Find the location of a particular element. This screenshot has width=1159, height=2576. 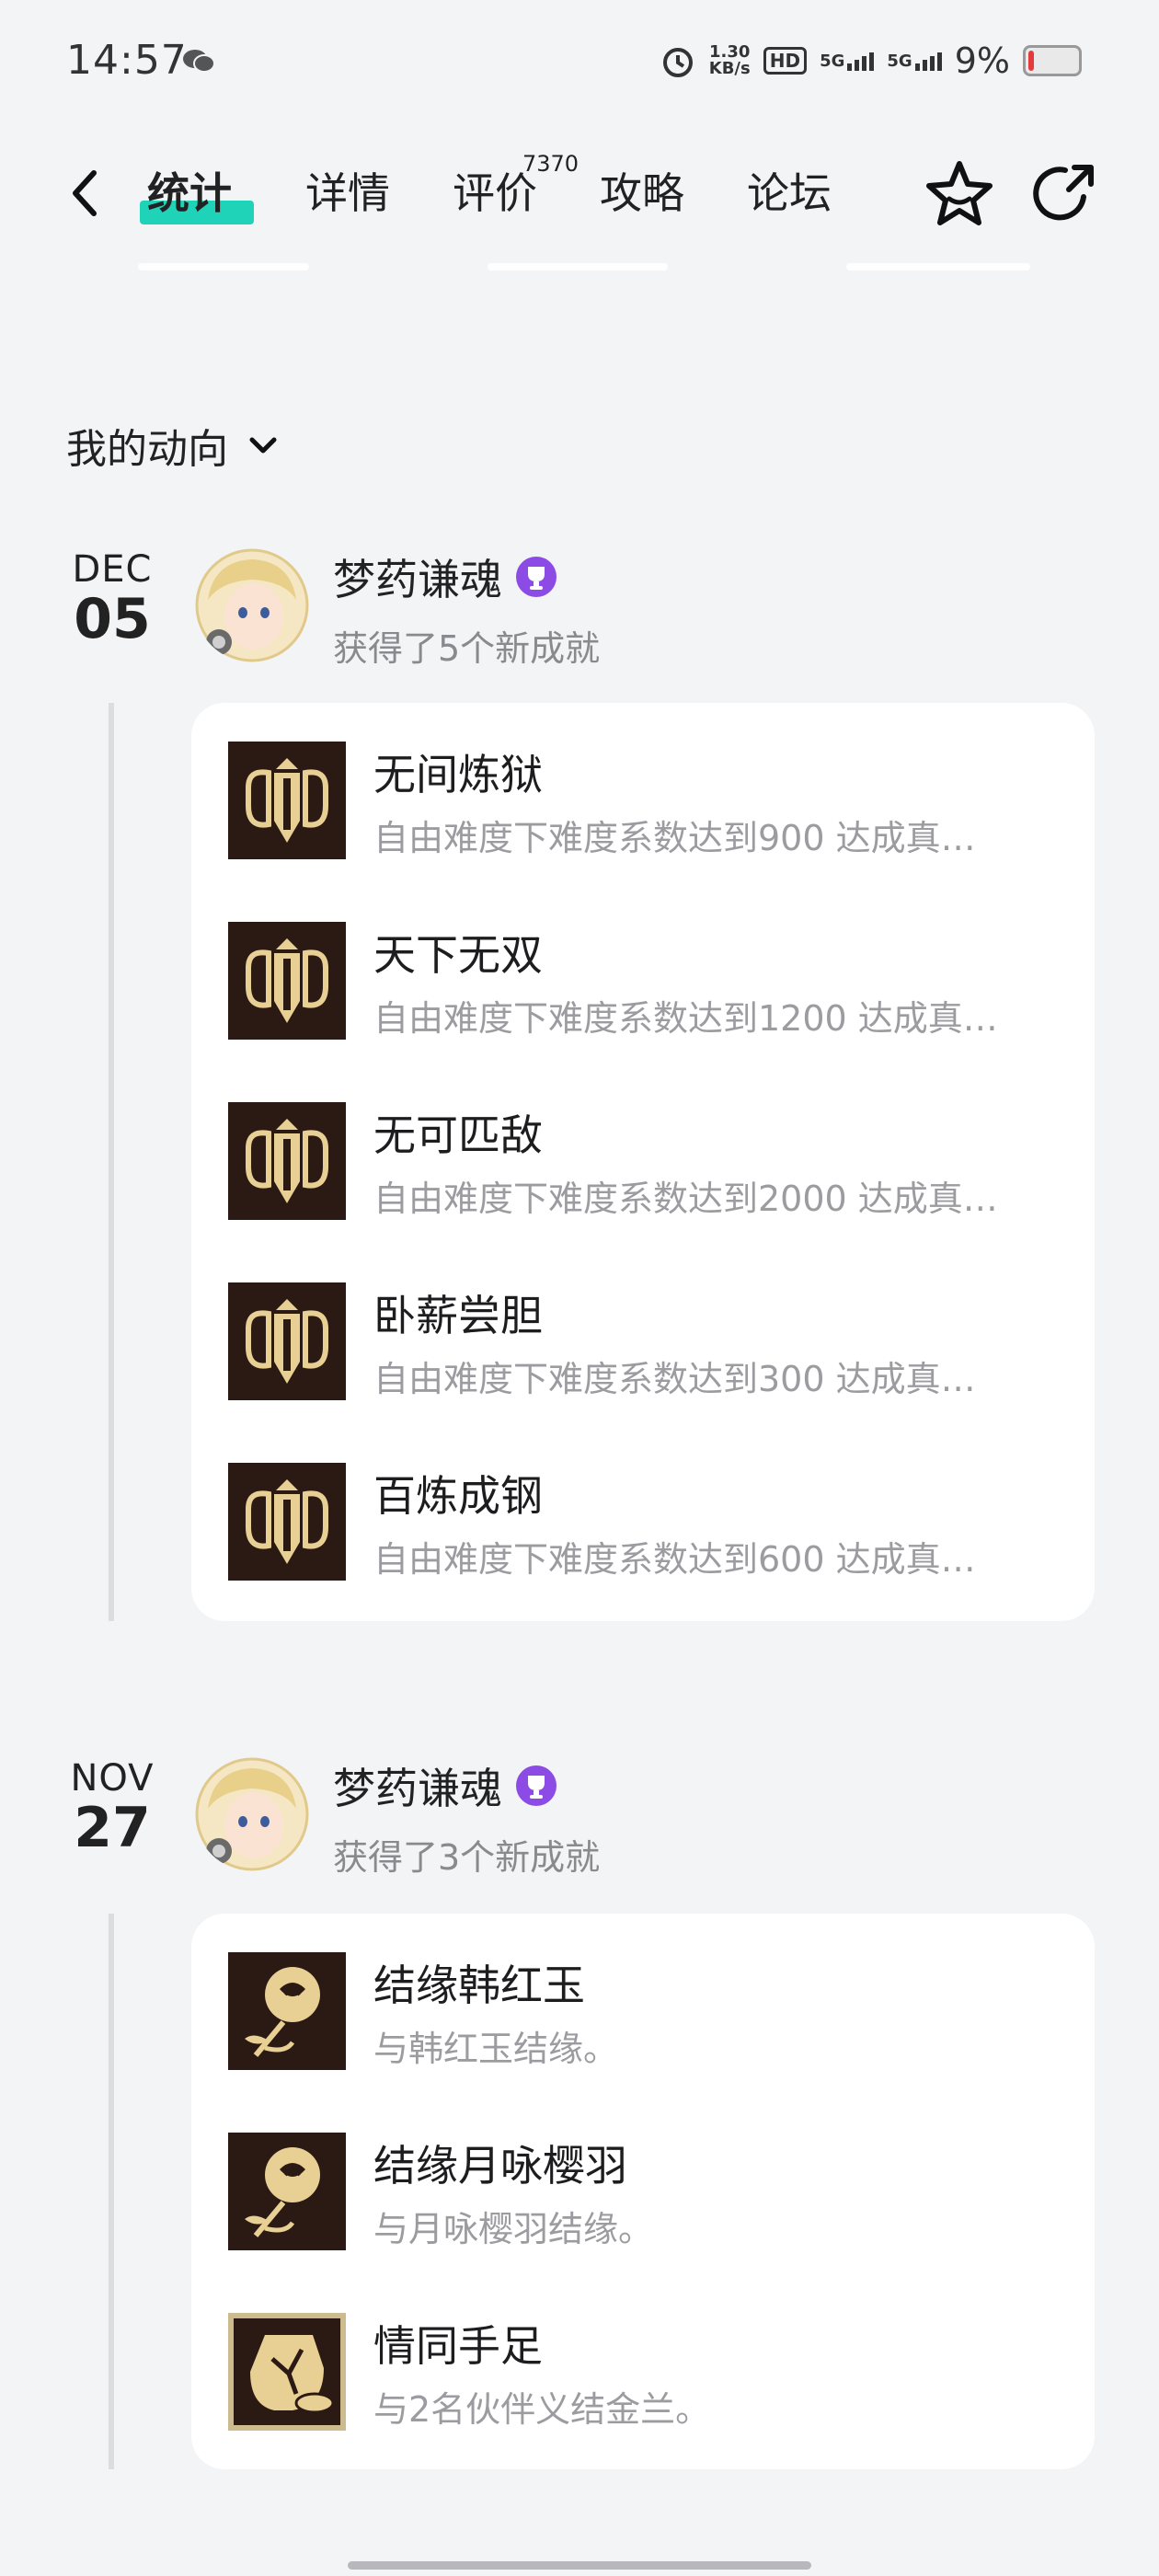

achievement-name: 卧薪尝胆 is located at coordinates (458, 1315).